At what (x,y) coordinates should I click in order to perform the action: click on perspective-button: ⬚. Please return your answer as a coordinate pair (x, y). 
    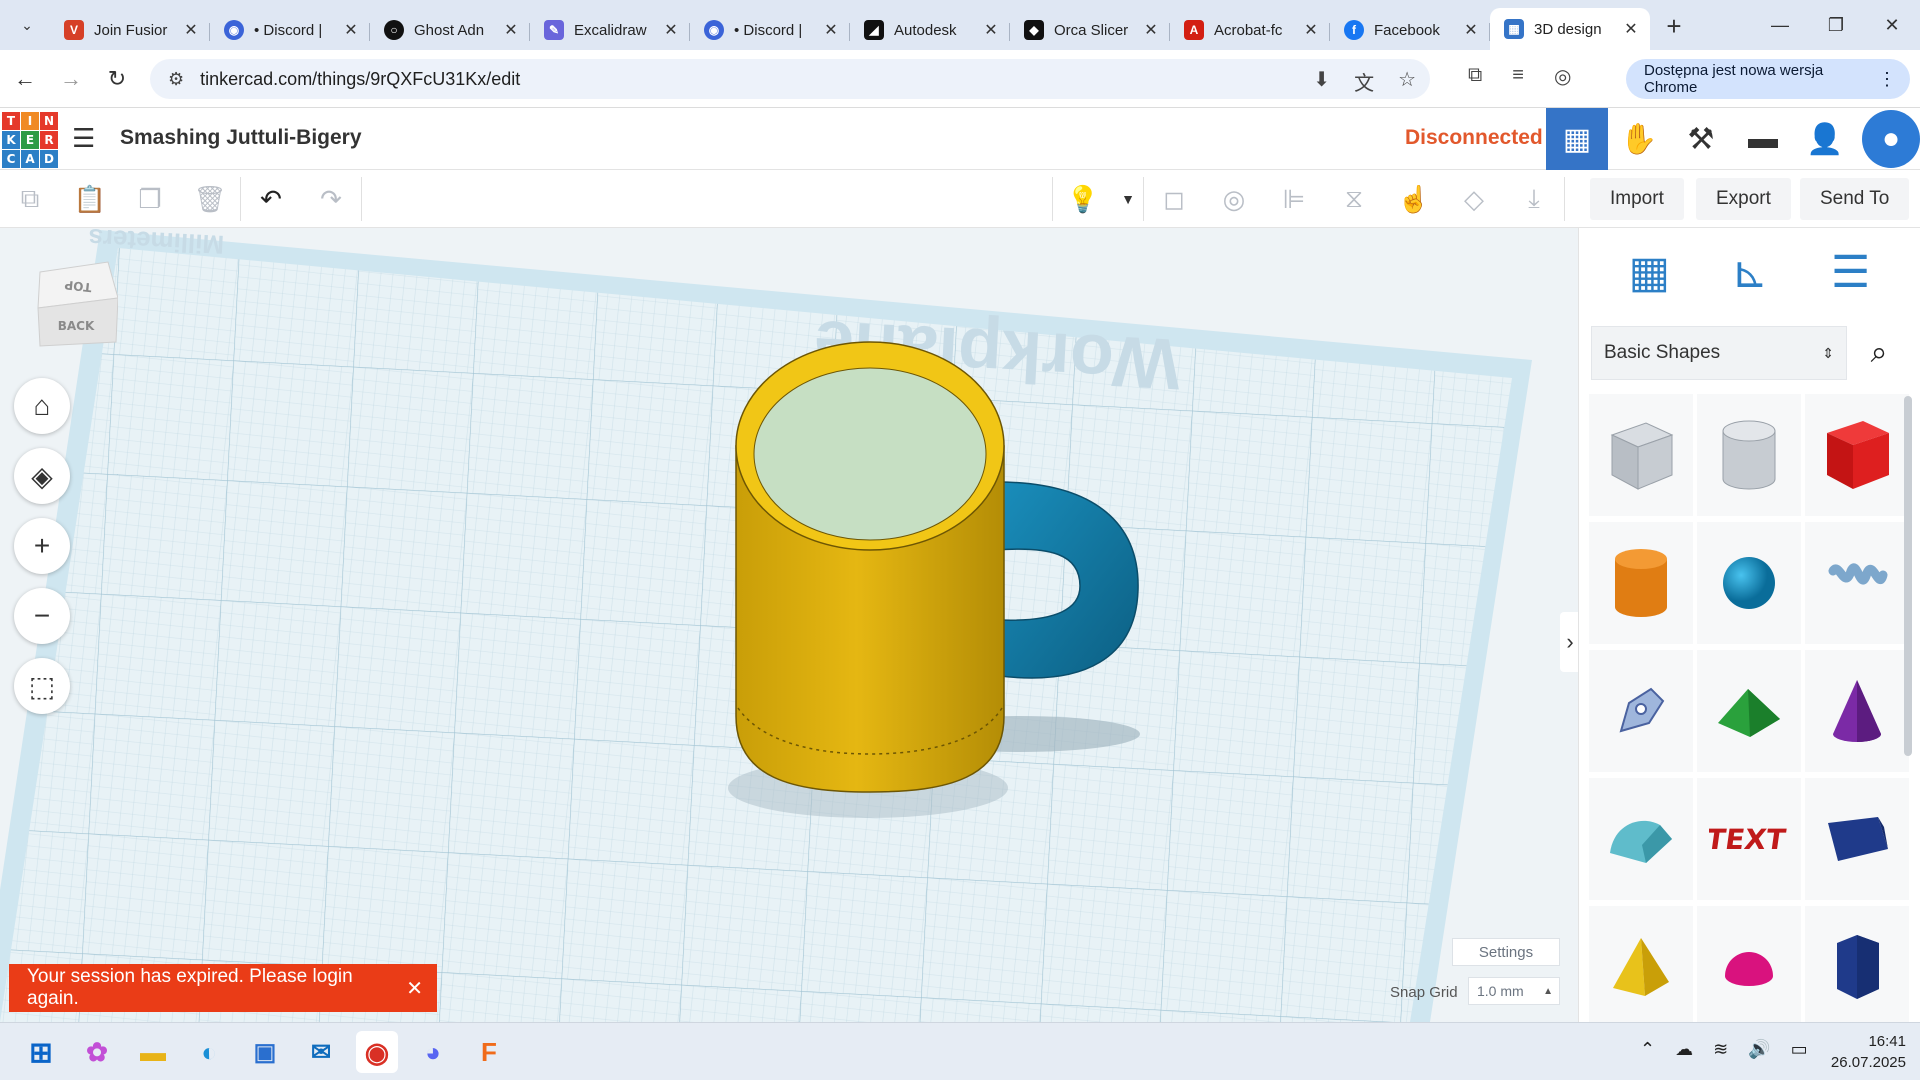
    Looking at the image, I should click on (42, 686).